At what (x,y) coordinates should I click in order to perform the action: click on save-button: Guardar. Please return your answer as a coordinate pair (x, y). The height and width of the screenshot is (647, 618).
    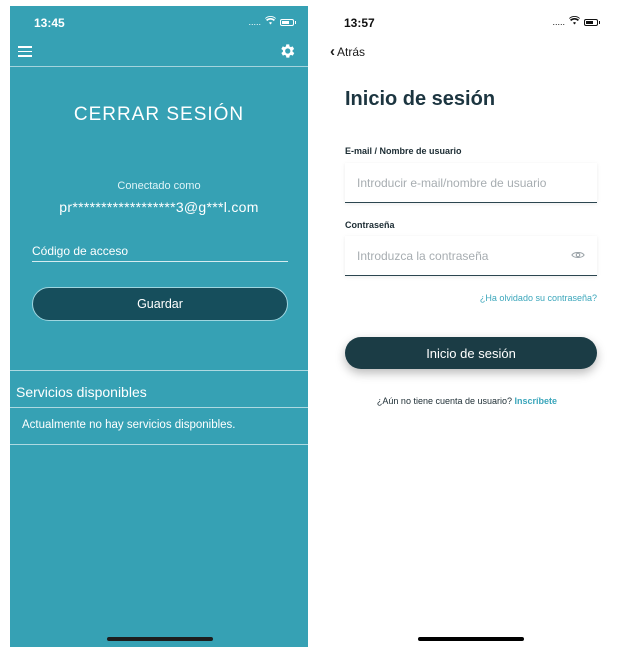
    Looking at the image, I should click on (160, 304).